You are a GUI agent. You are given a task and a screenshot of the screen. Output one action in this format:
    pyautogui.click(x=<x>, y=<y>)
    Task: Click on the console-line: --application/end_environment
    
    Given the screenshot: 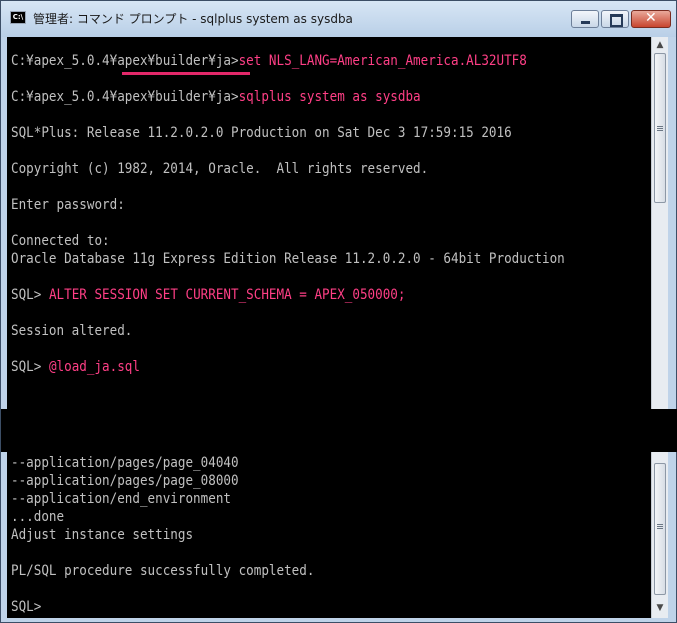 What is the action you would take?
    pyautogui.click(x=121, y=499)
    